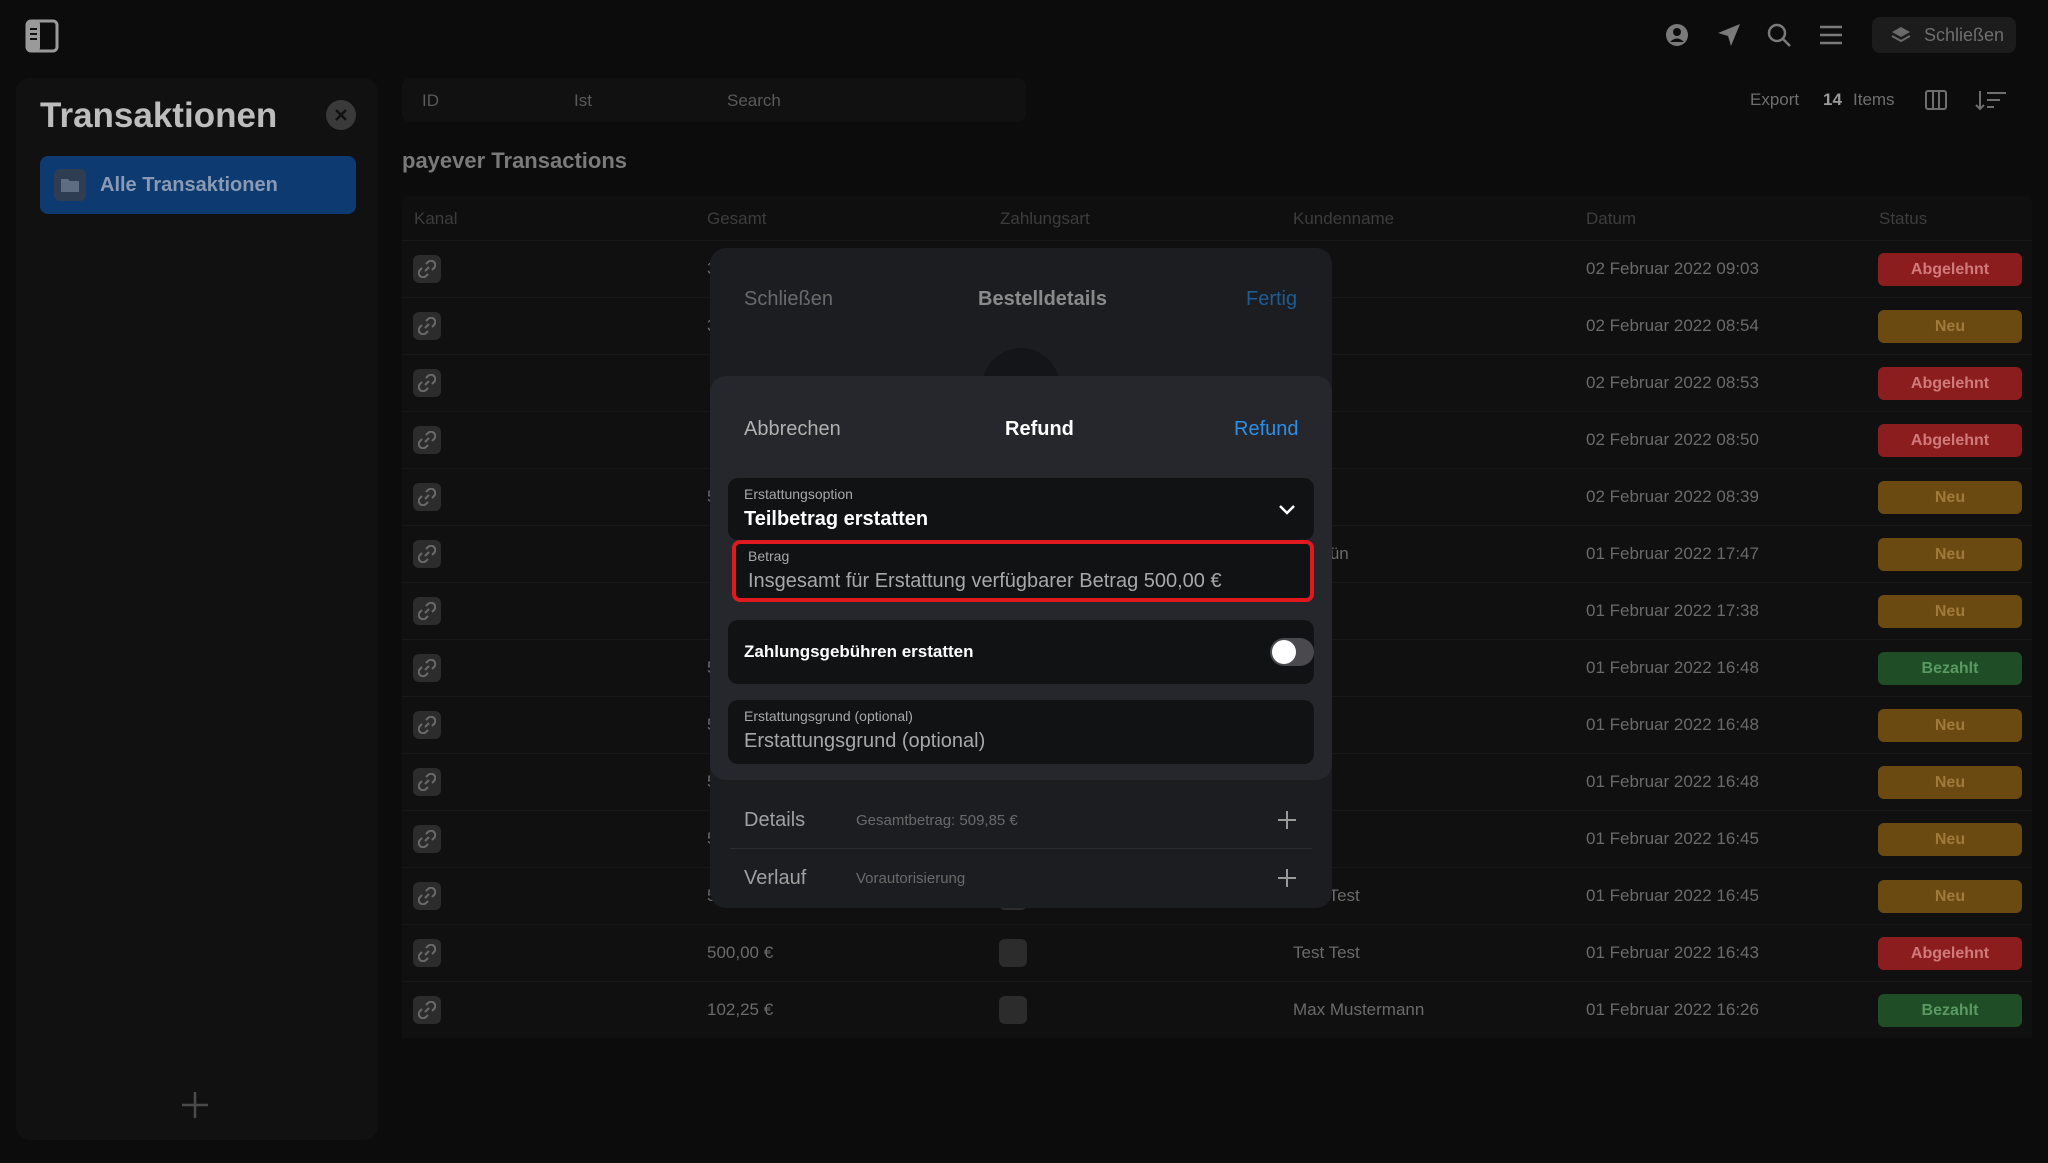 This screenshot has width=2048, height=1163. I want to click on top-bar: Schließen, so click(1024, 35).